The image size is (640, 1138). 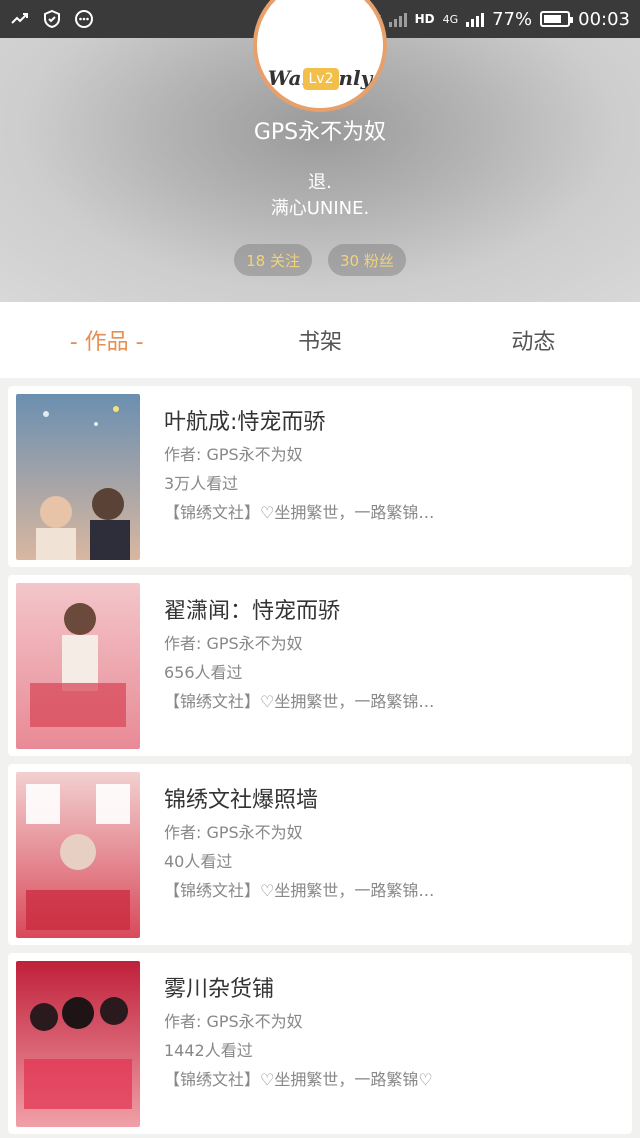 I want to click on missed-call-icon, so click(x=20, y=19).